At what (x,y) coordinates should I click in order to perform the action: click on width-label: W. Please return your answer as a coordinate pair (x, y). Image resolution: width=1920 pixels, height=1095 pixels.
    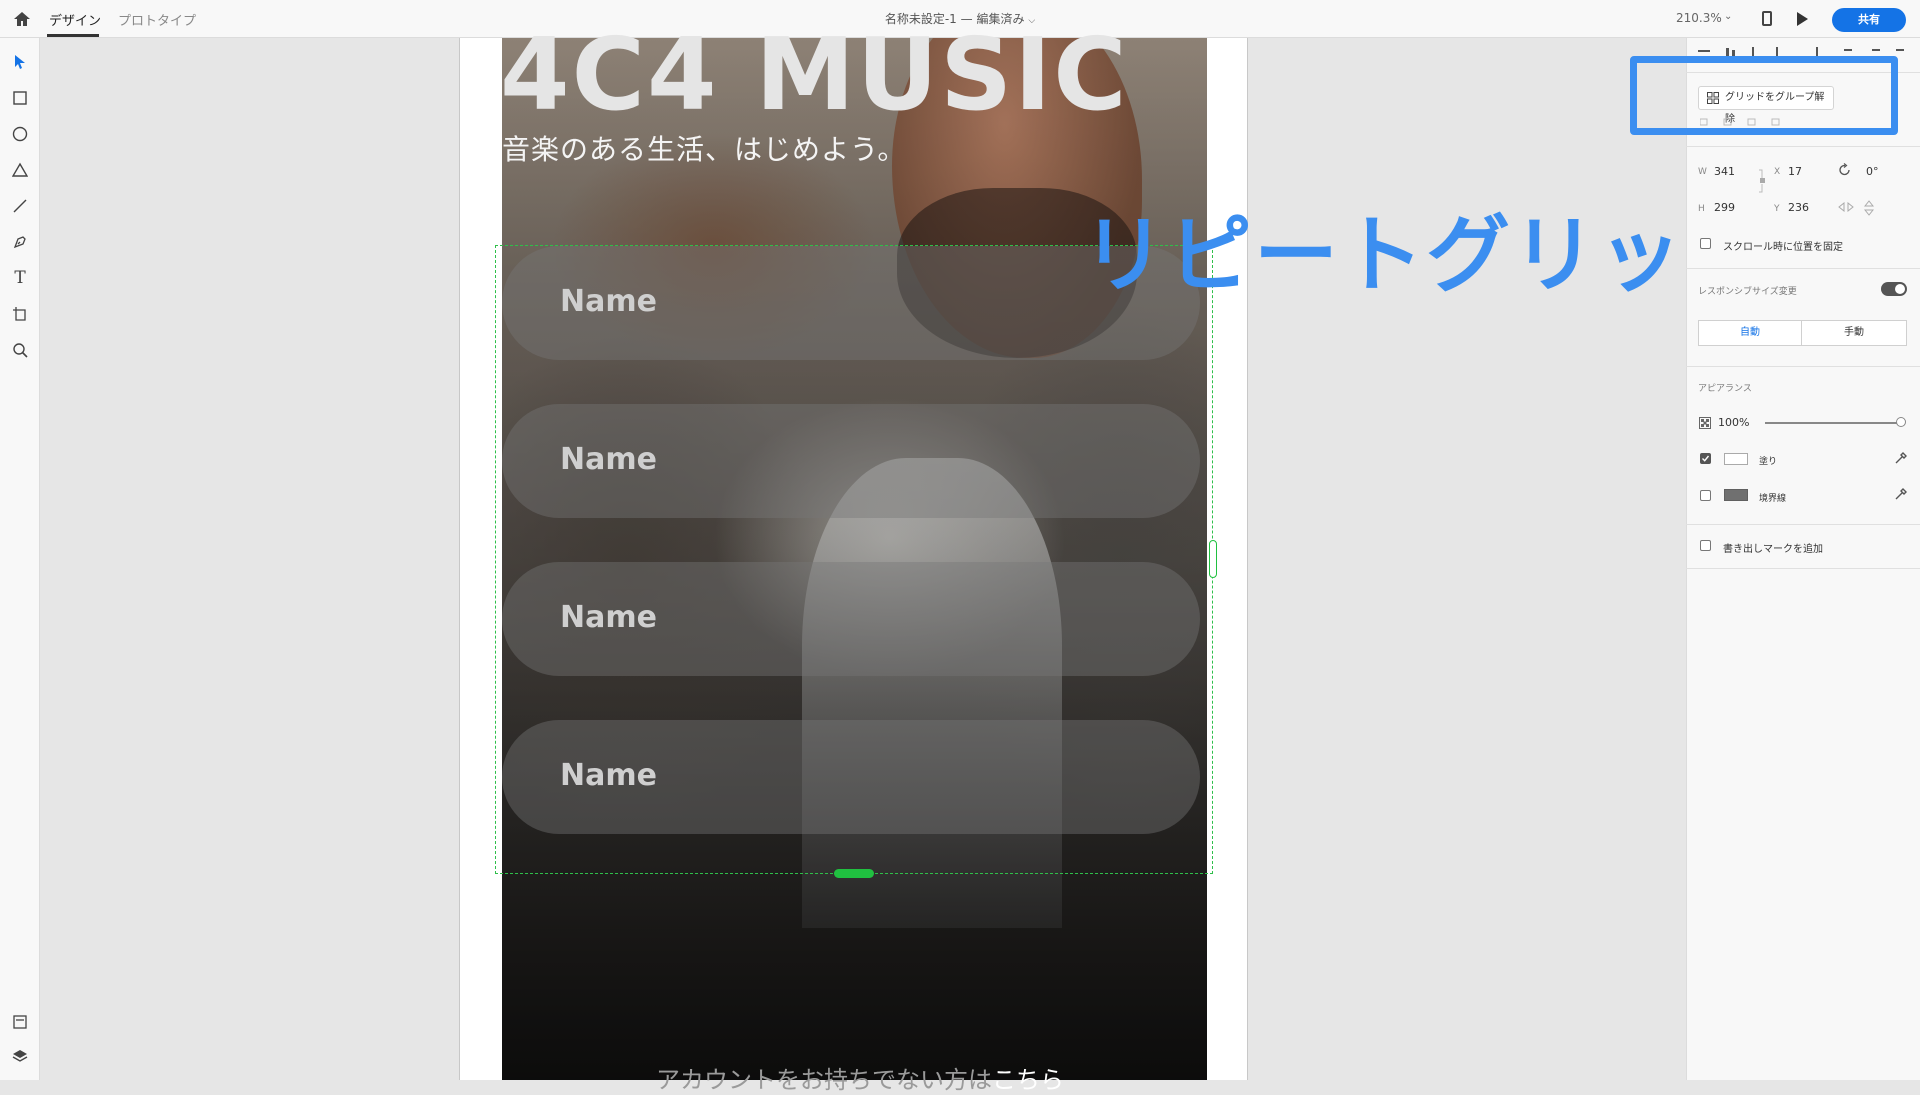
    Looking at the image, I should click on (1702, 172).